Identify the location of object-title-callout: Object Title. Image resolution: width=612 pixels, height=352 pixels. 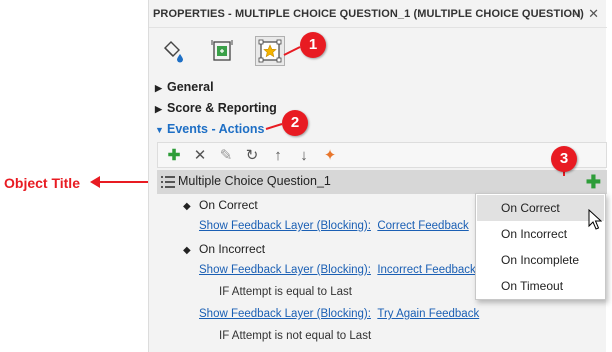
(42, 183).